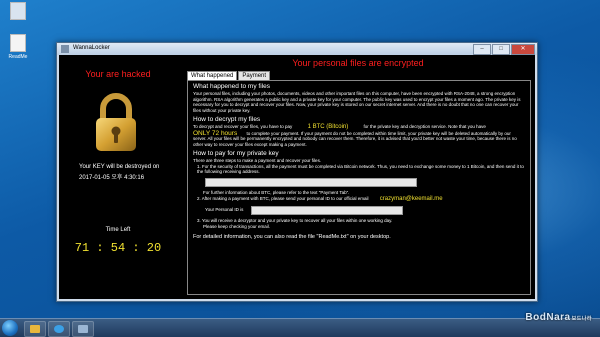  What do you see at coordinates (523, 49) in the screenshot?
I see `close-button: ✕` at bounding box center [523, 49].